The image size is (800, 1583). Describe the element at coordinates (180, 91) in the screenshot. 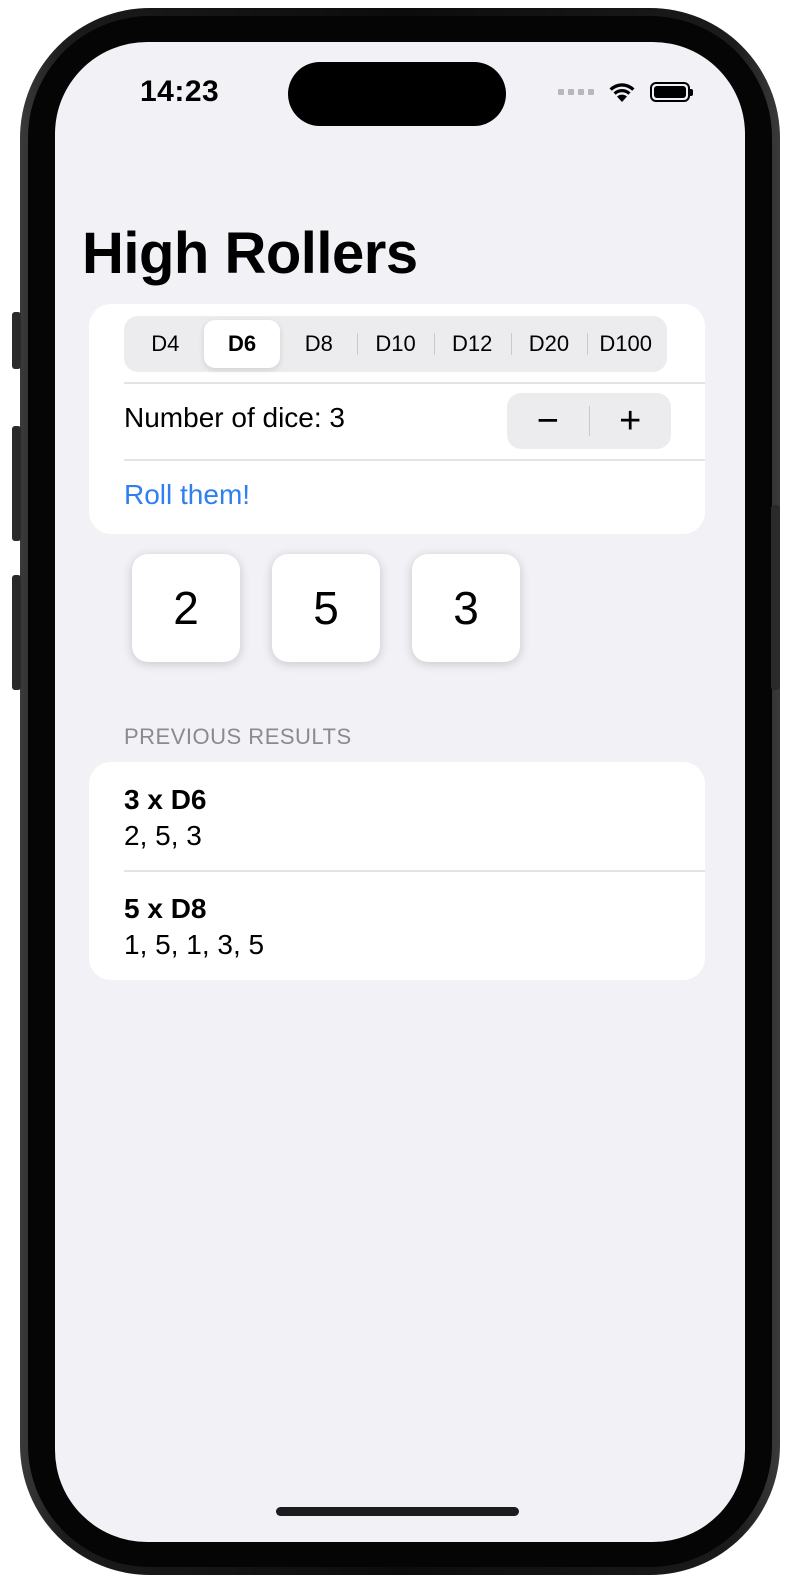

I see `status-time: 14:23` at that location.